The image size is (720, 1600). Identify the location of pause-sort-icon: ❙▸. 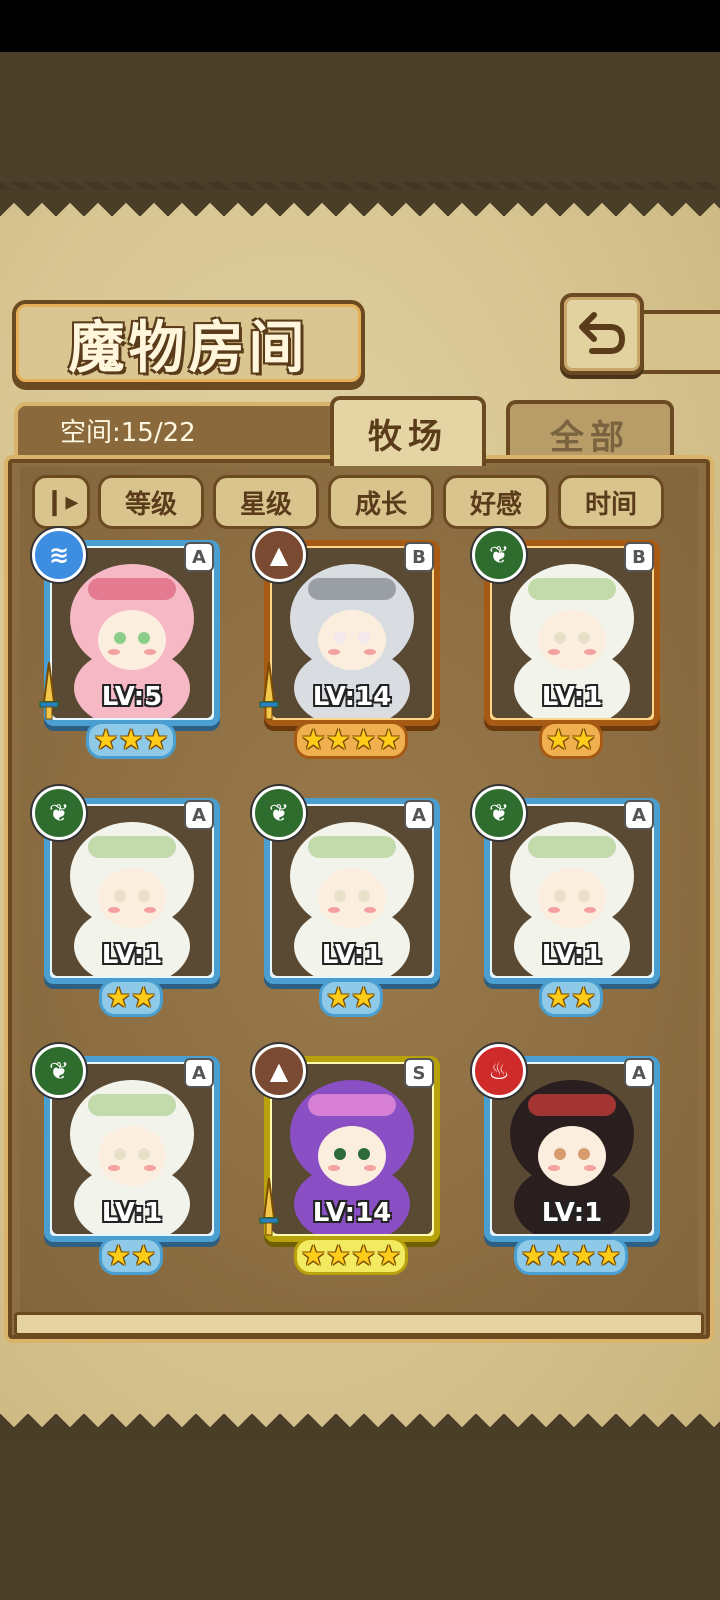
(61, 502).